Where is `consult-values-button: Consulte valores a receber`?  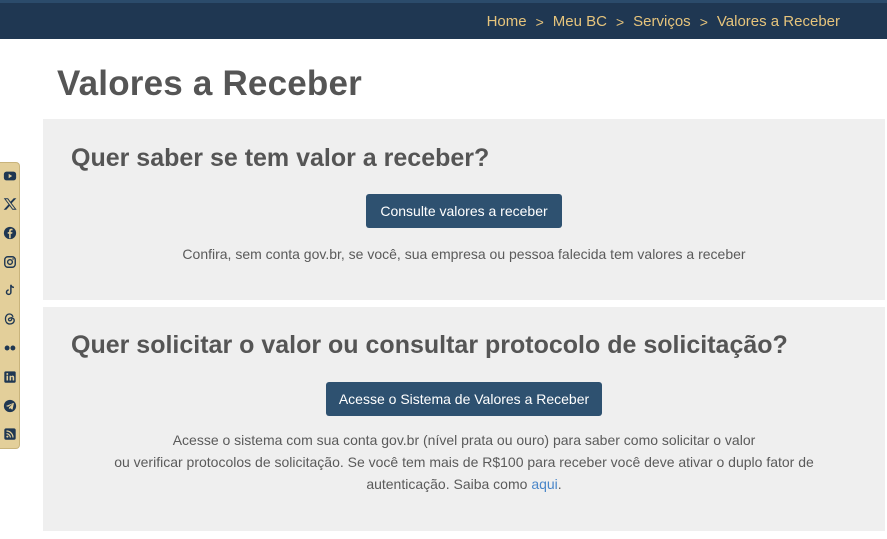 consult-values-button: Consulte valores a receber is located at coordinates (464, 211).